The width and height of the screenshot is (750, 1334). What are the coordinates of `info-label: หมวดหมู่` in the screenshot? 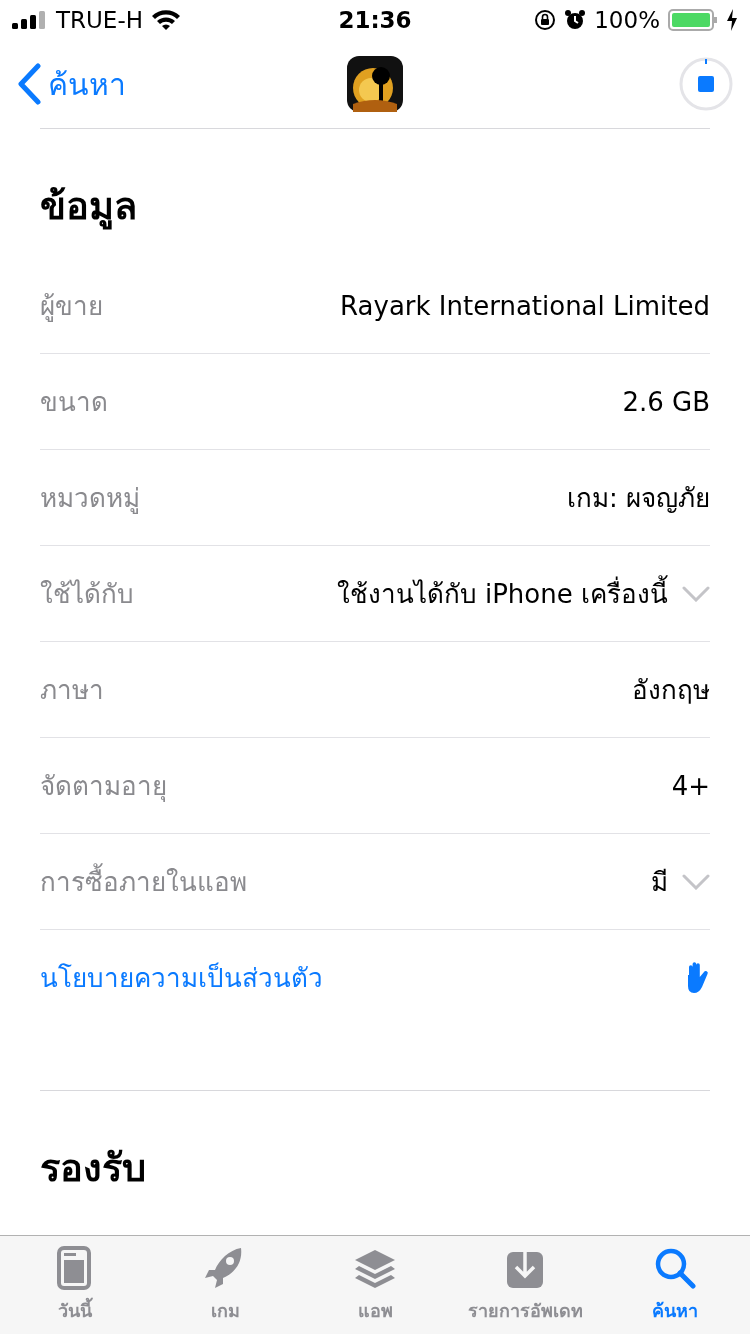 It's located at (90, 499).